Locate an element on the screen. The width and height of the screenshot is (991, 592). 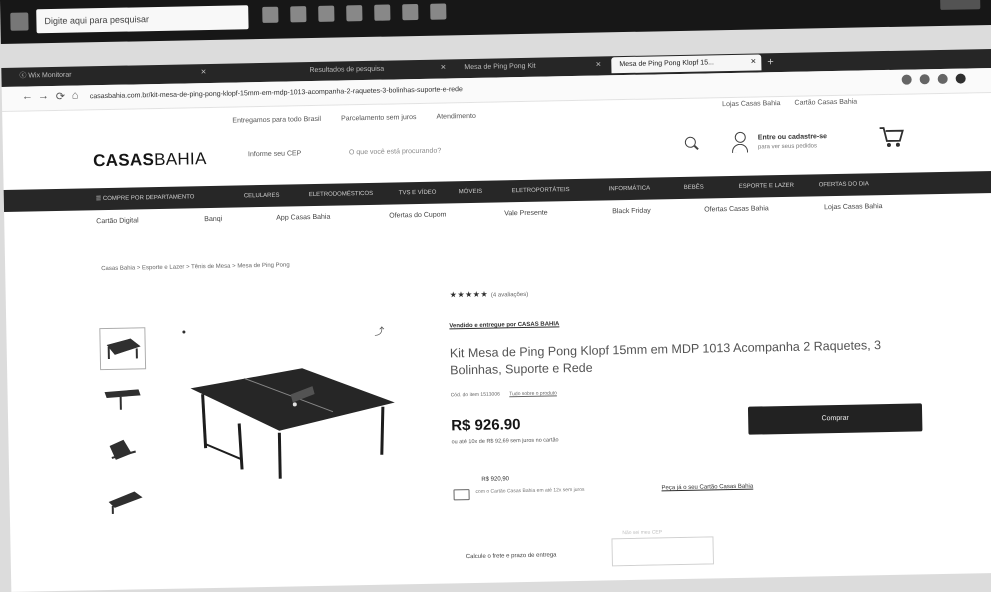
tab-label: Resultados de pesquisa is located at coordinates (346, 70).